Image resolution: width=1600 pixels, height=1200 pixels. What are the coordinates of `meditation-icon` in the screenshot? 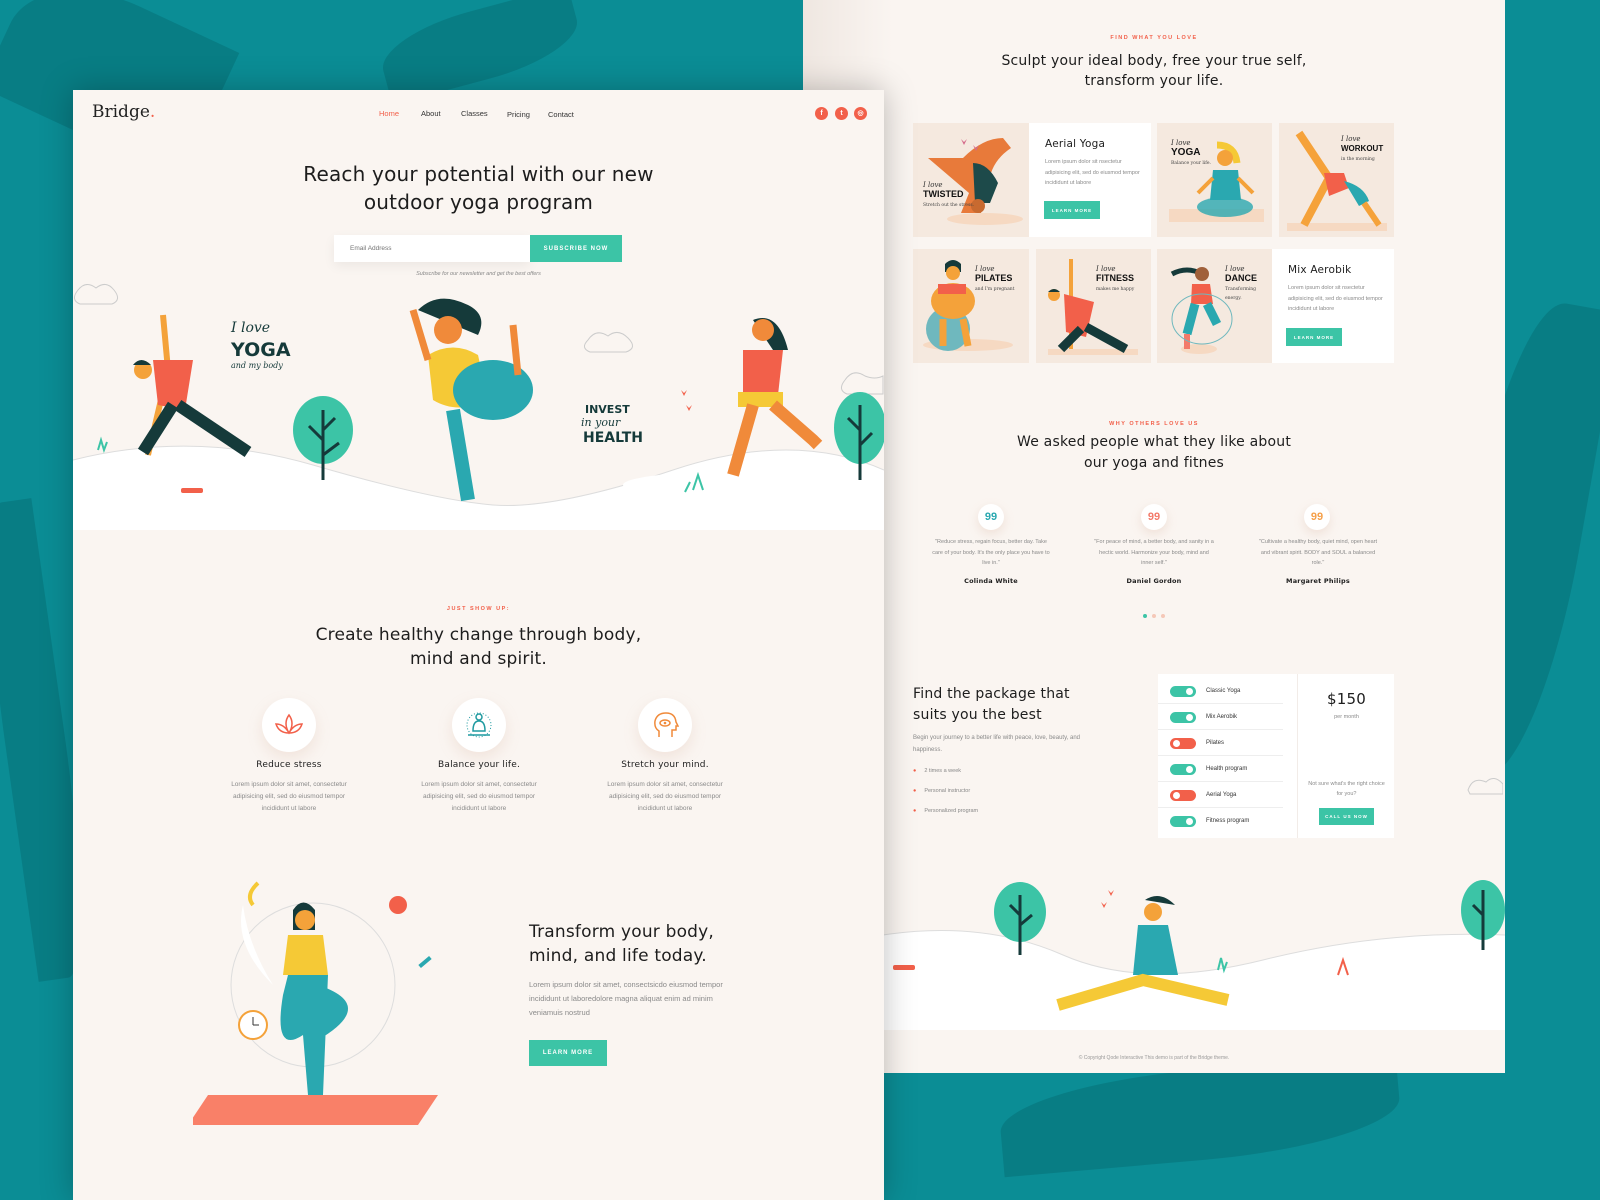 It's located at (479, 725).